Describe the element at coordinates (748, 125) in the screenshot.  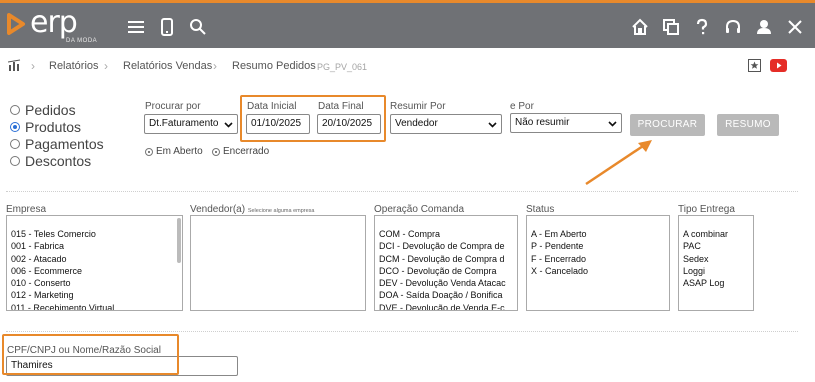
I see `resumo-button: RESUMO` at that location.